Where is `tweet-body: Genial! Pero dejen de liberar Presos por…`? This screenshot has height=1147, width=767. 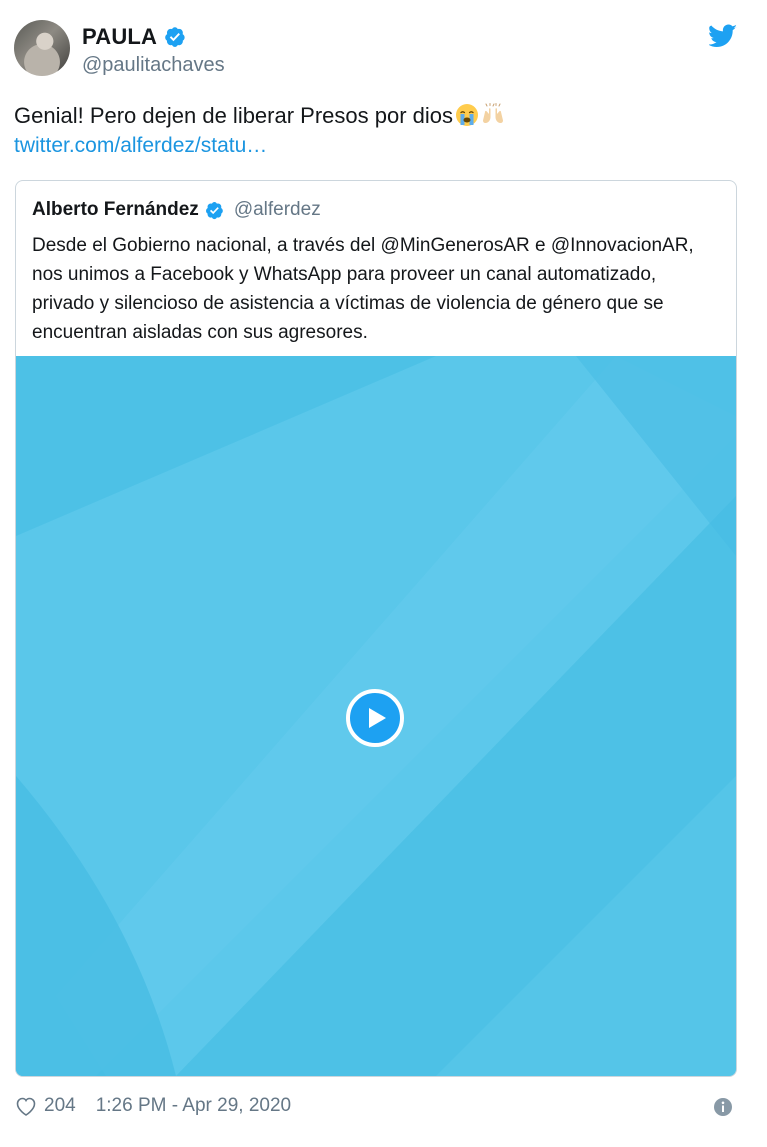
tweet-body: Genial! Pero dejen de liberar Presos por… is located at coordinates (234, 115).